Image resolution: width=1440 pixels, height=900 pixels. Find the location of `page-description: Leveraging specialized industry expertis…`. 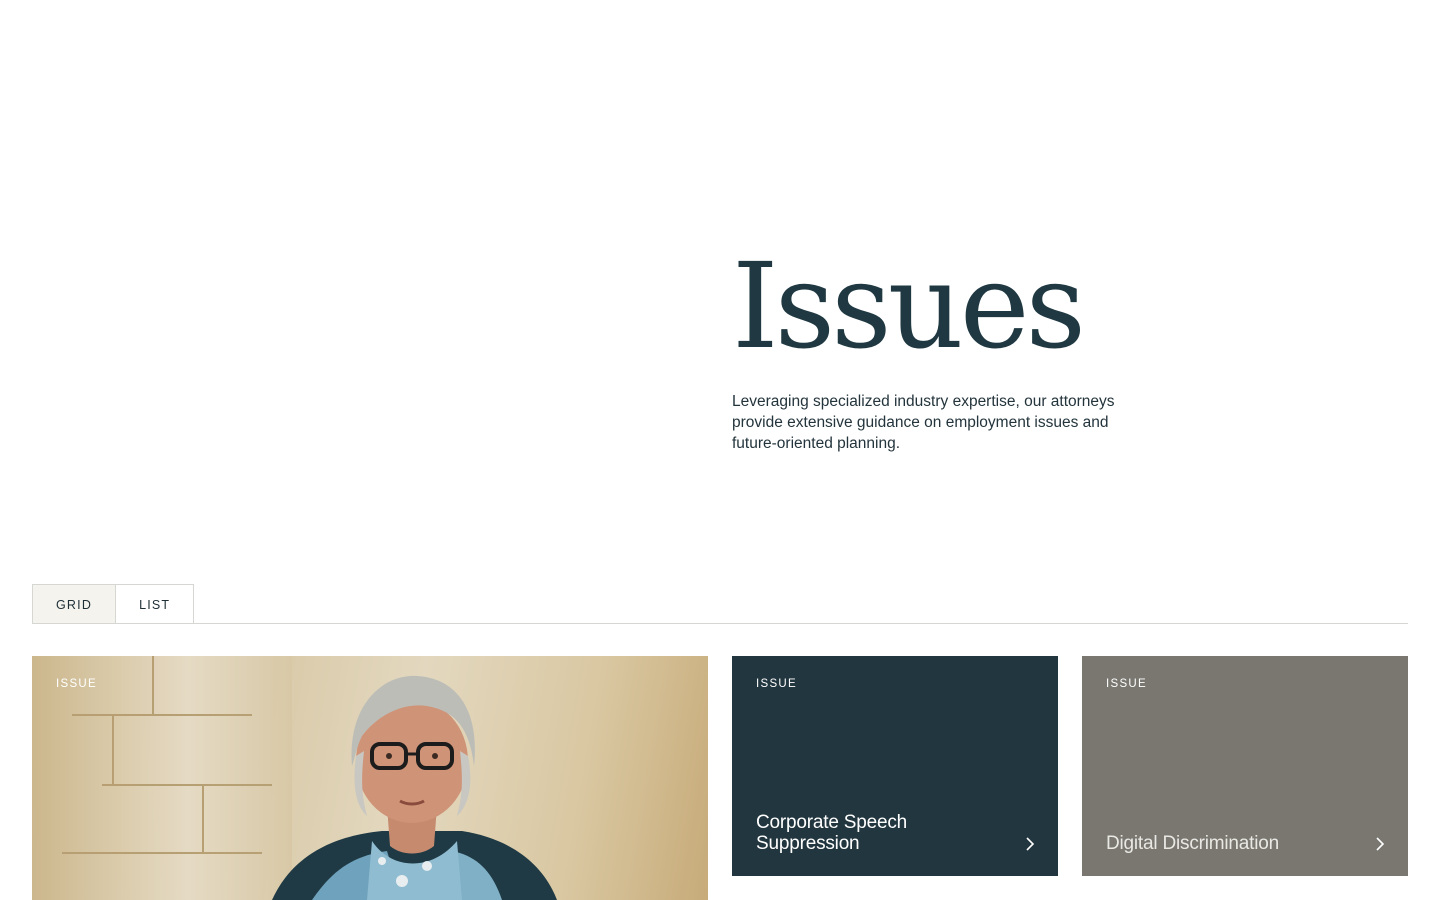

page-description: Leveraging specialized industry expertis… is located at coordinates (923, 422).